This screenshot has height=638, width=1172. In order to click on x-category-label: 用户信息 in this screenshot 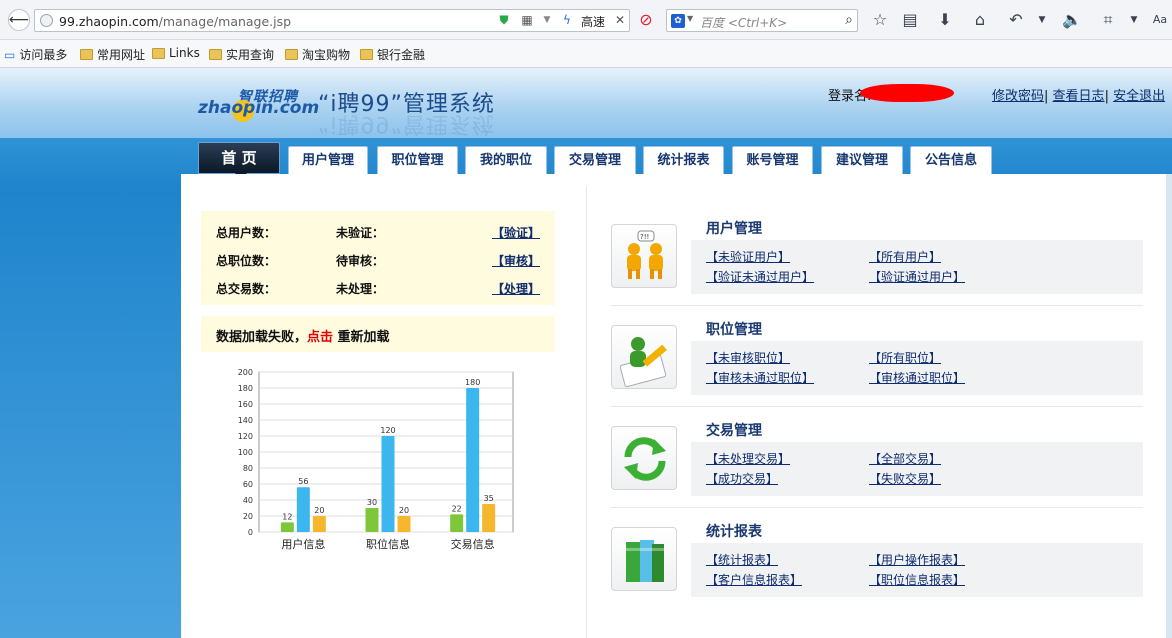, I will do `click(303, 544)`.